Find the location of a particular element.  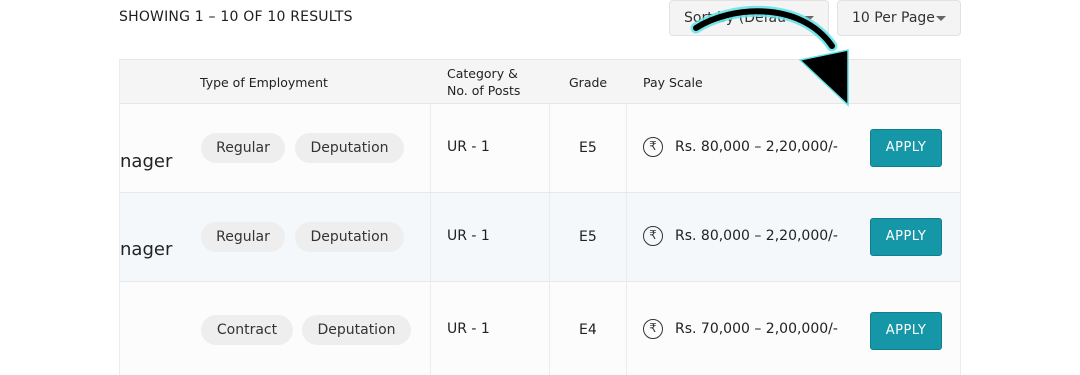

grade-value: E4 is located at coordinates (588, 330).